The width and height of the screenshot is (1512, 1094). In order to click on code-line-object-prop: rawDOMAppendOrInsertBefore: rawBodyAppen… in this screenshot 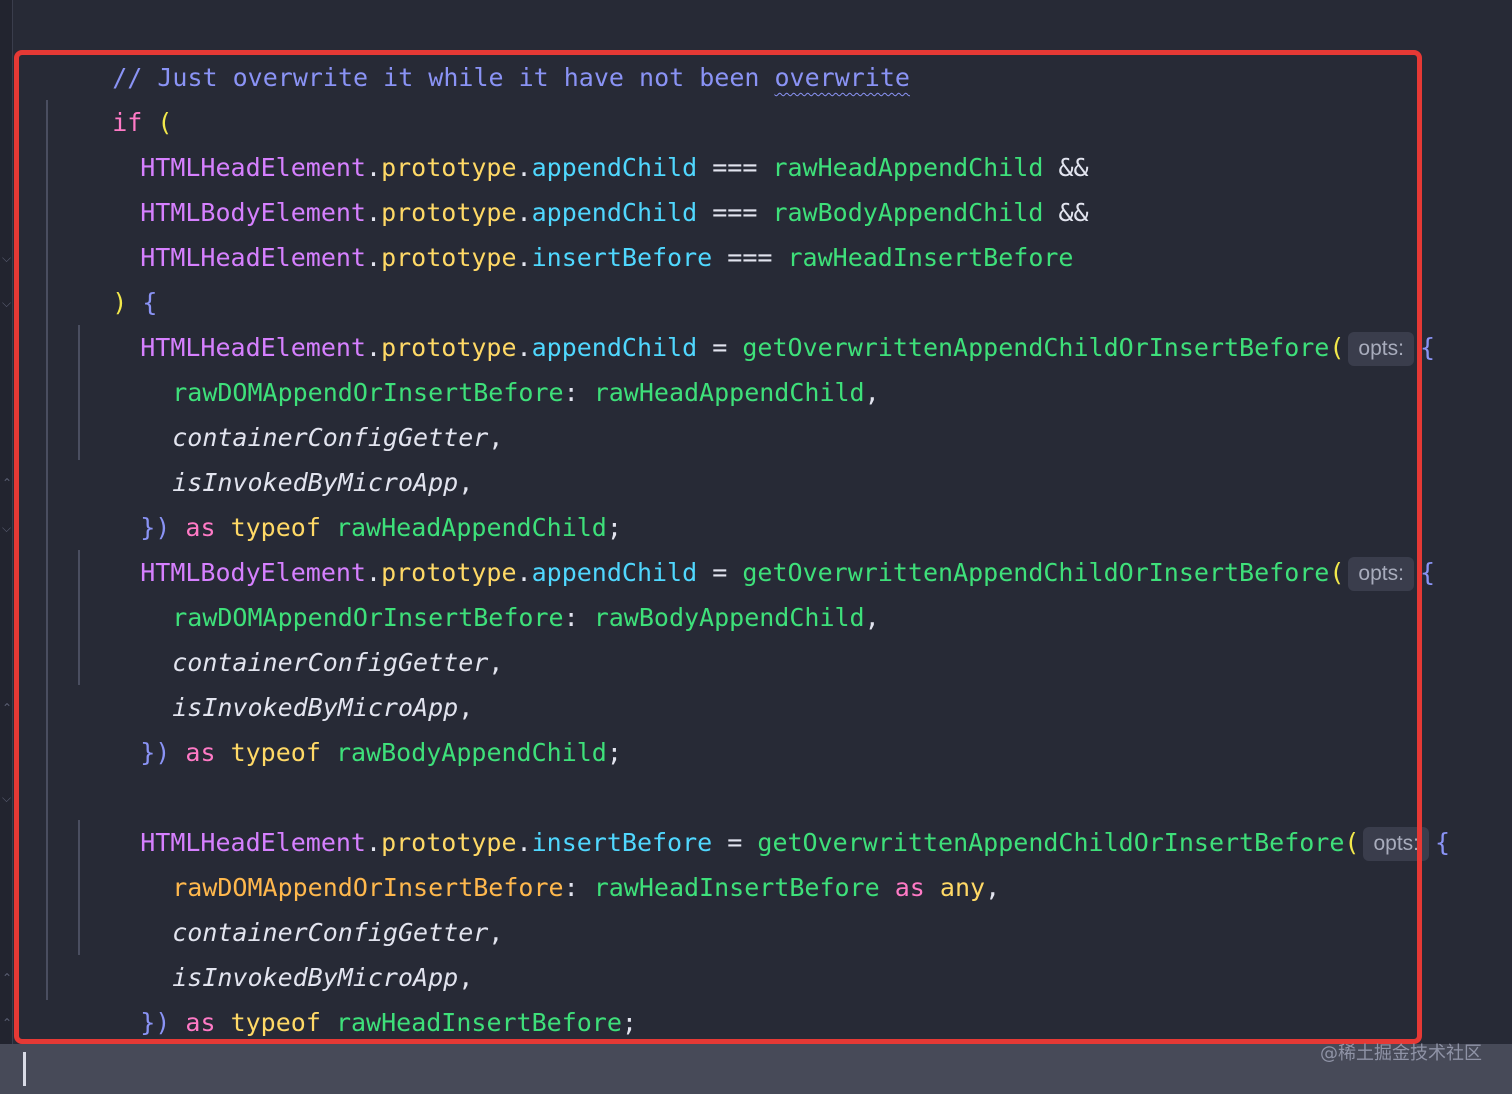, I will do `click(495, 591)`.